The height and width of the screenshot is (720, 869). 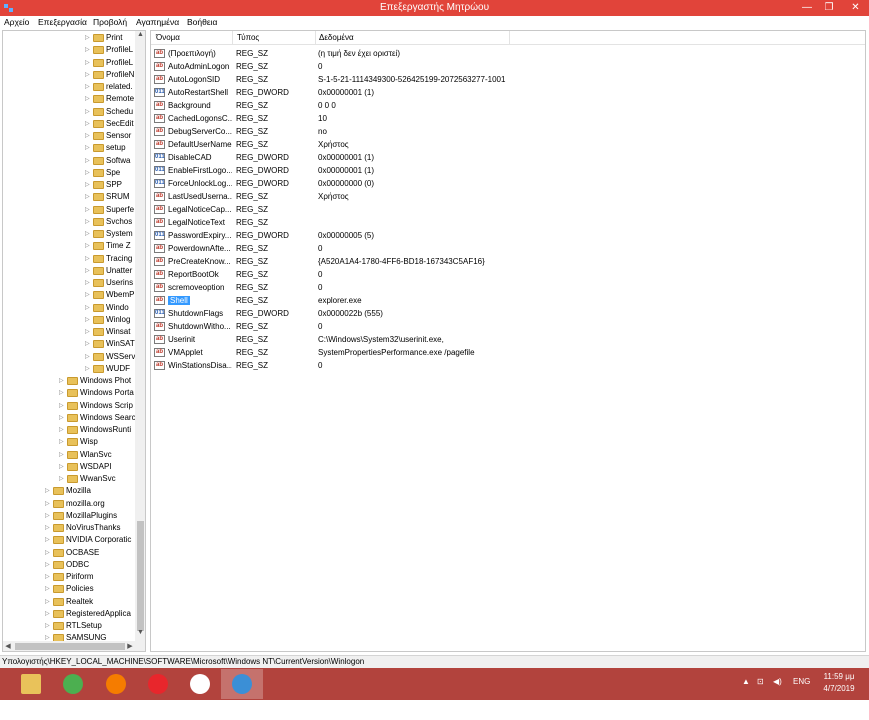 I want to click on scroll-down-icon: ▼, so click(x=140, y=634).